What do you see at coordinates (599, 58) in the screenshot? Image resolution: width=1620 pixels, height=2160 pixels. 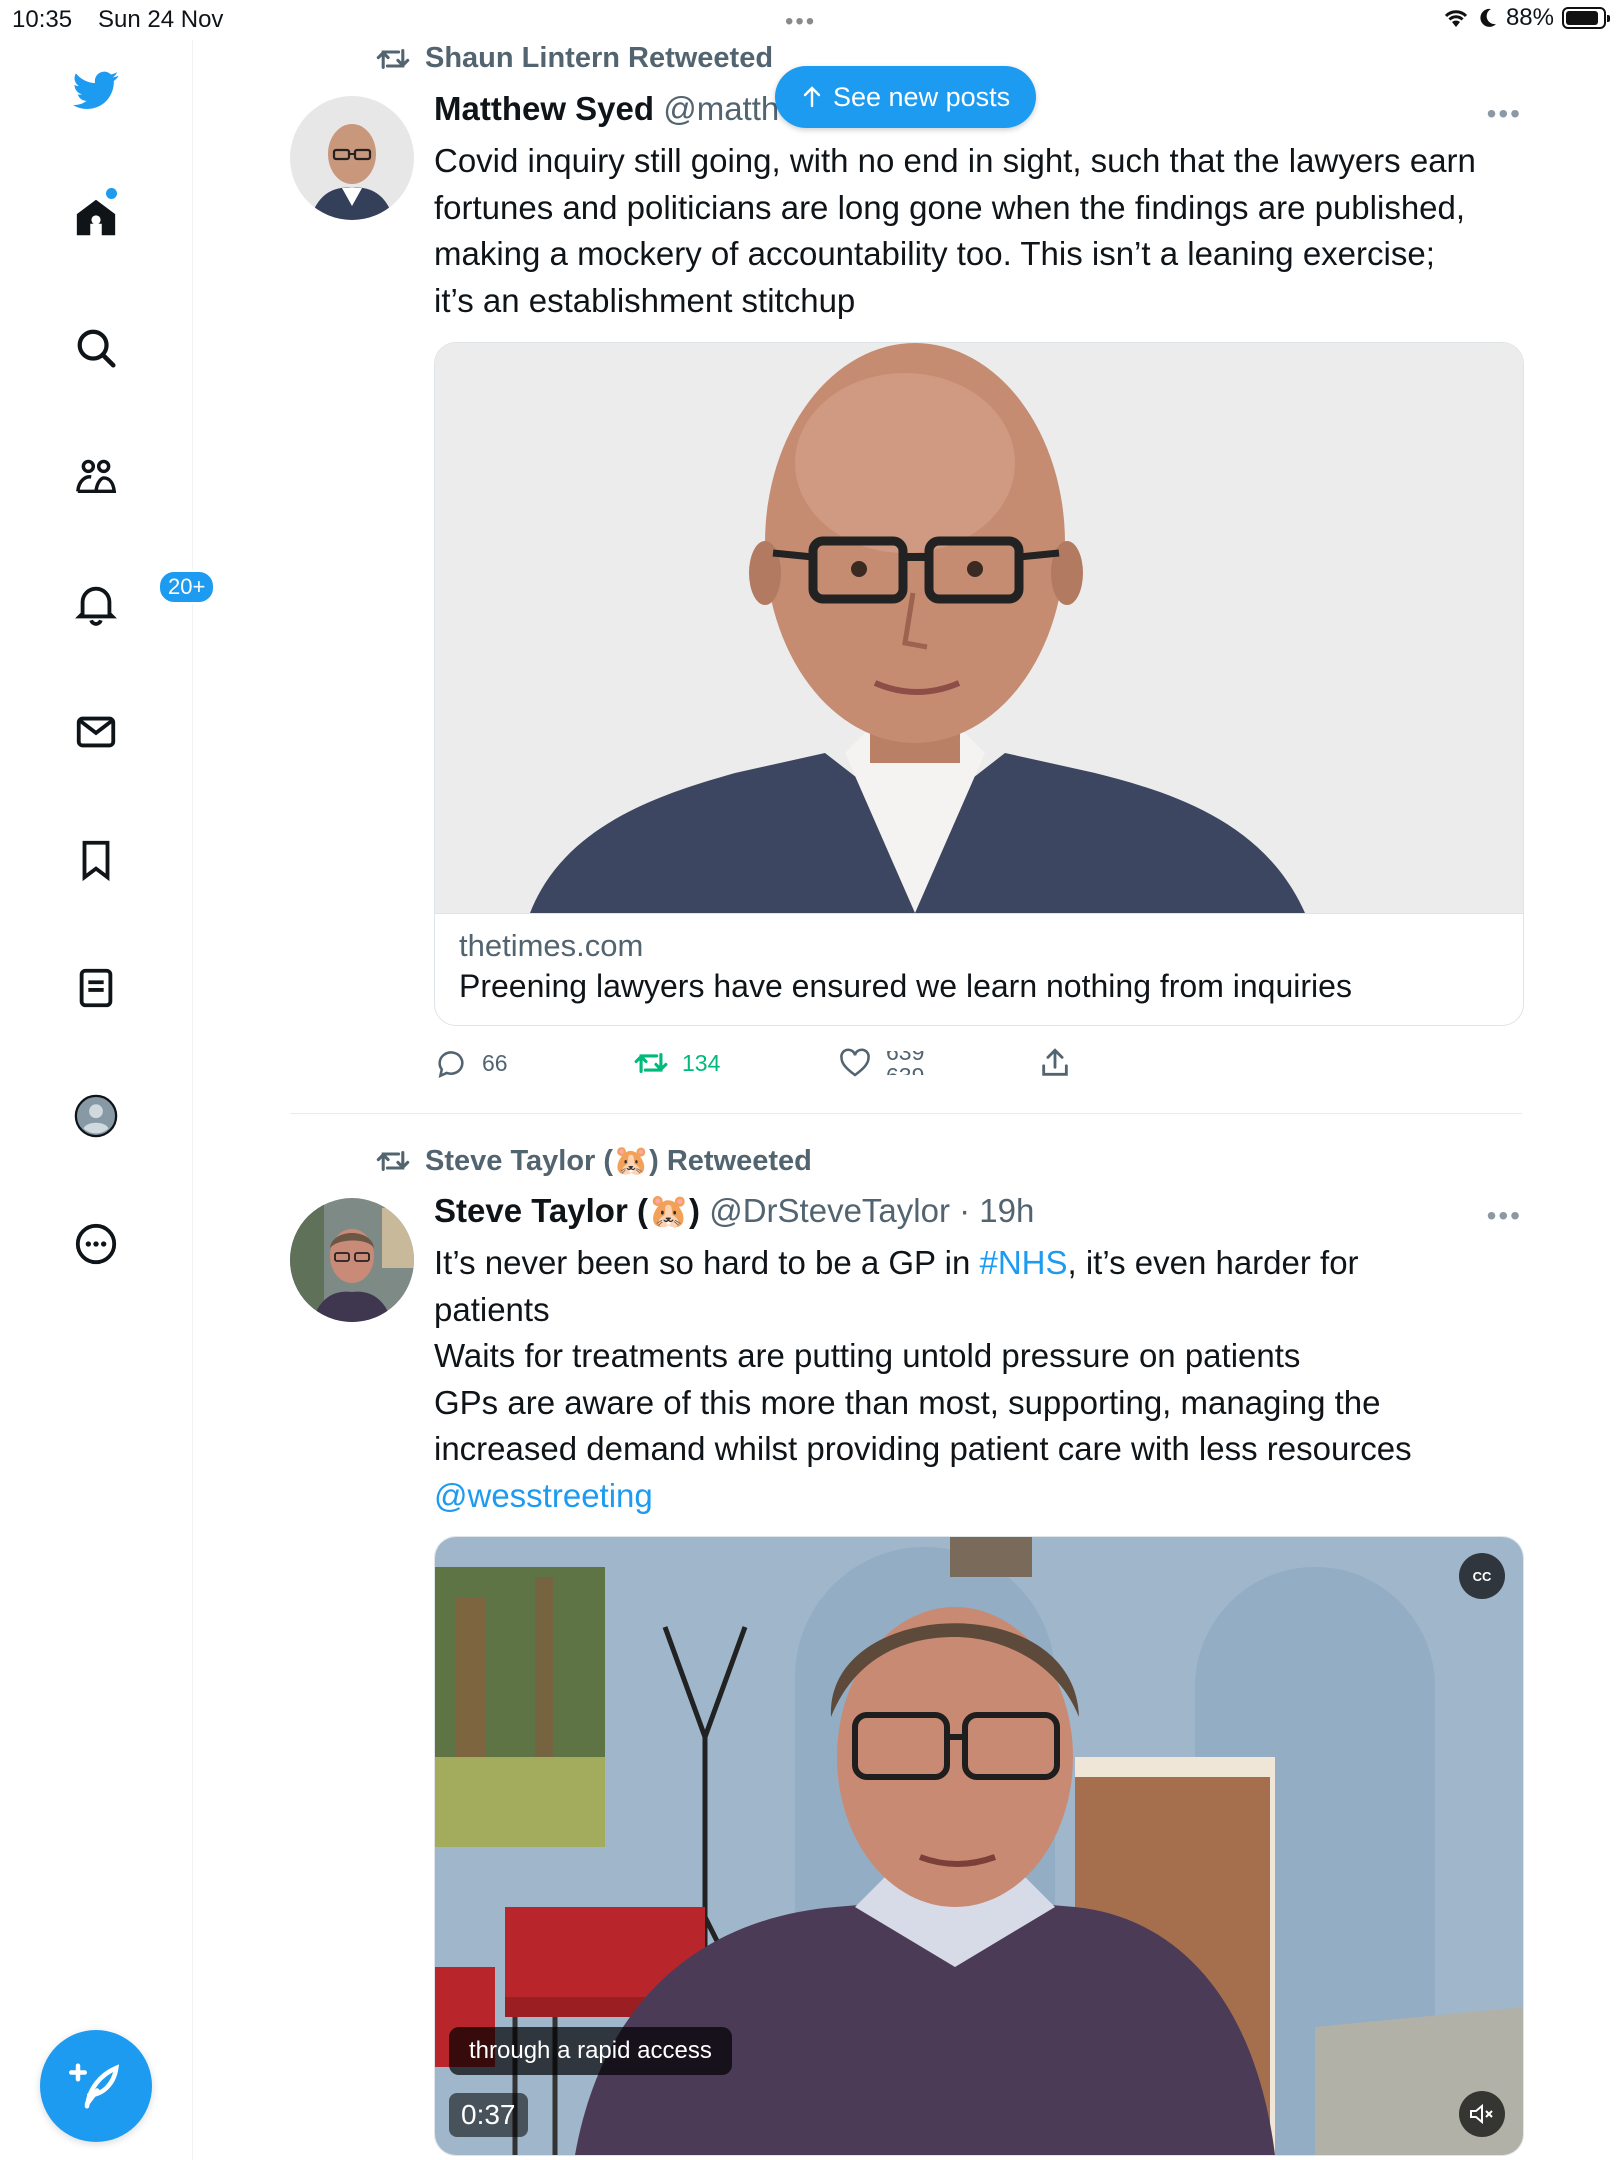 I see `retweeted-by-label: Shaun Lintern Retweeted` at bounding box center [599, 58].